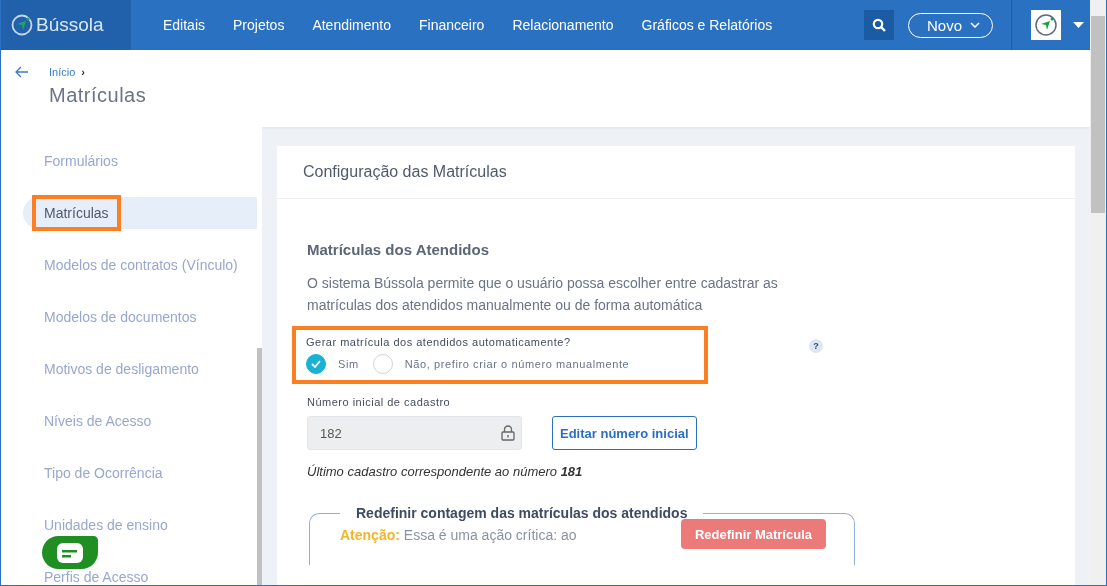 Image resolution: width=1107 pixels, height=586 pixels. What do you see at coordinates (439, 342) in the screenshot?
I see `question-label: Gerar matrícula dos atendidos automaticamente?` at bounding box center [439, 342].